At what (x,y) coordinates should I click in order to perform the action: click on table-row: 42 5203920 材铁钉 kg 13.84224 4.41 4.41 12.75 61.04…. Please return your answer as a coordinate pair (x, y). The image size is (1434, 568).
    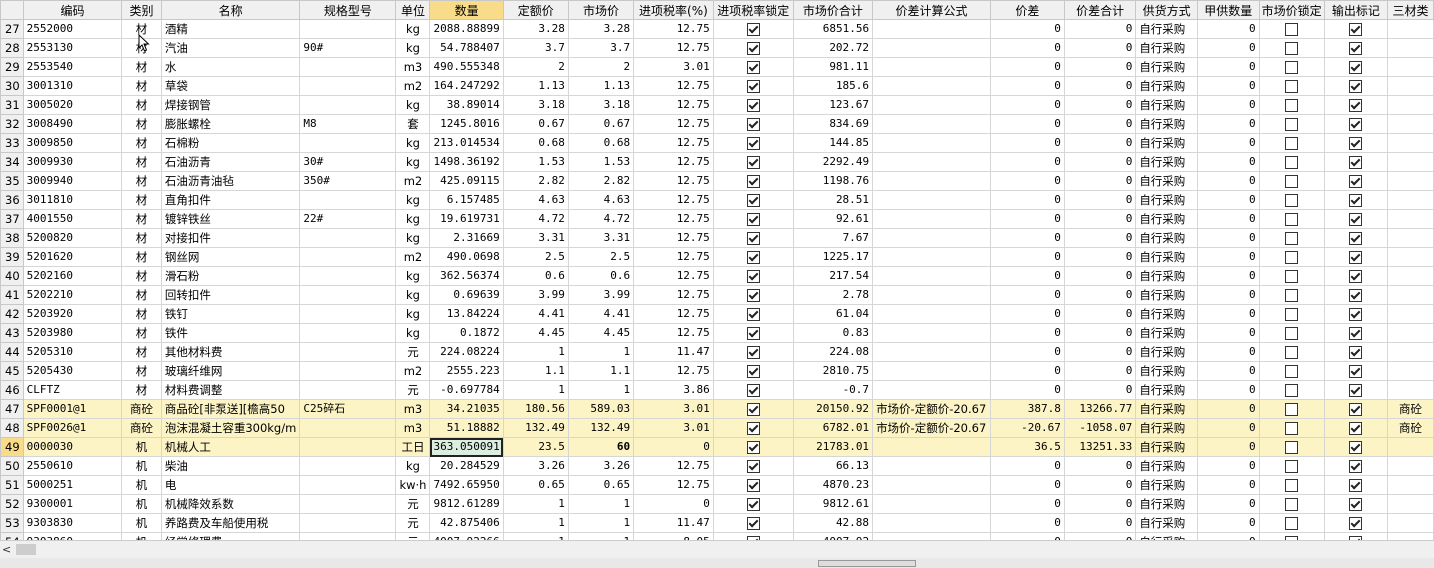
    Looking at the image, I should click on (717, 314).